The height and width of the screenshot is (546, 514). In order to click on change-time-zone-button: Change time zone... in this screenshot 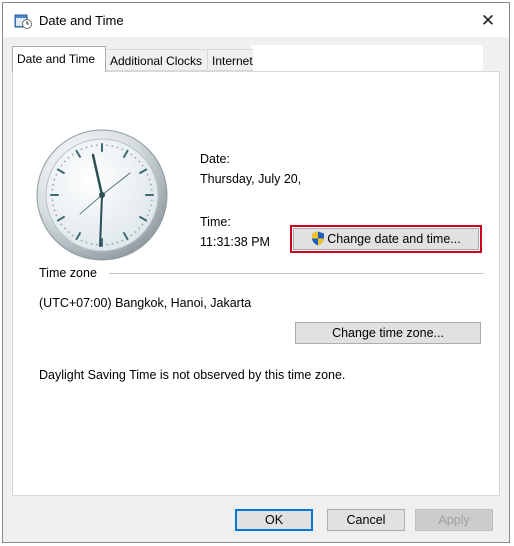, I will do `click(388, 333)`.